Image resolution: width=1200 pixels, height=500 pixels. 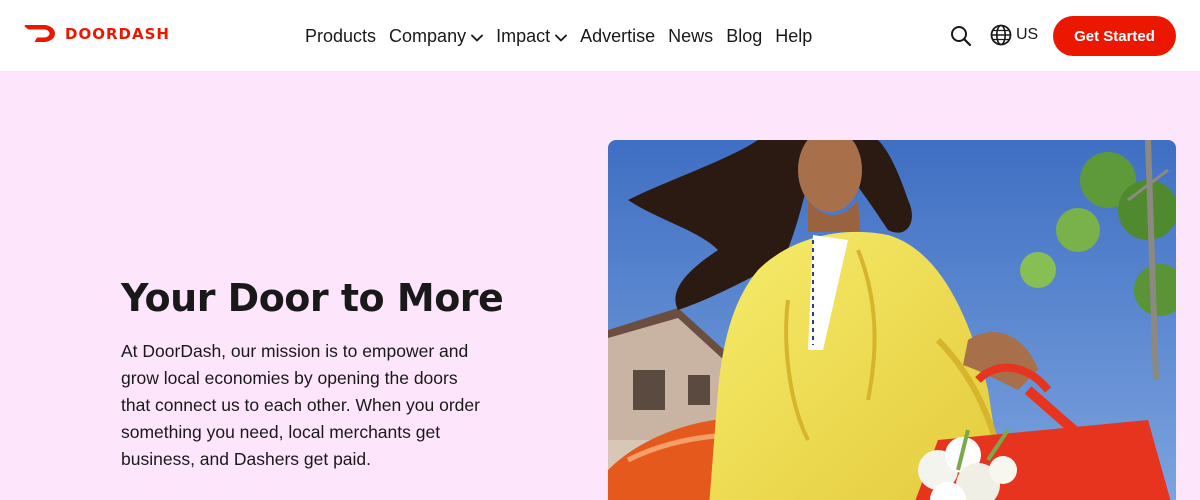 I want to click on nav-item-company: Company, so click(x=436, y=36).